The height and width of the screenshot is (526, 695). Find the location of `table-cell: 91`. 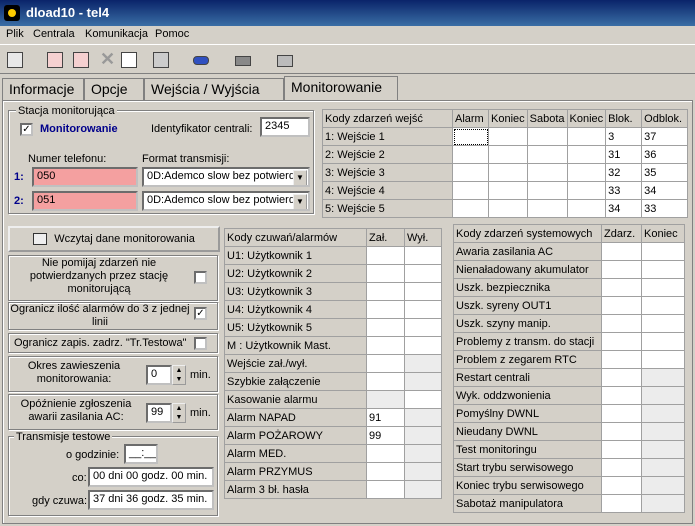

table-cell: 91 is located at coordinates (385, 417).